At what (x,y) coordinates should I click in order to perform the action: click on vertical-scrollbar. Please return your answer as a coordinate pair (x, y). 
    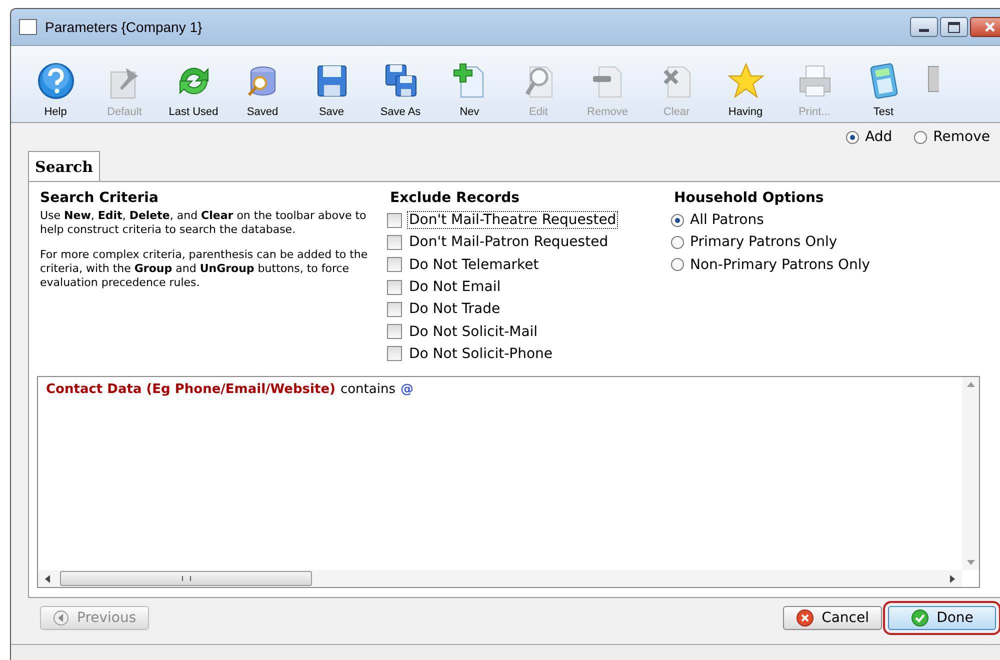
    Looking at the image, I should click on (970, 473).